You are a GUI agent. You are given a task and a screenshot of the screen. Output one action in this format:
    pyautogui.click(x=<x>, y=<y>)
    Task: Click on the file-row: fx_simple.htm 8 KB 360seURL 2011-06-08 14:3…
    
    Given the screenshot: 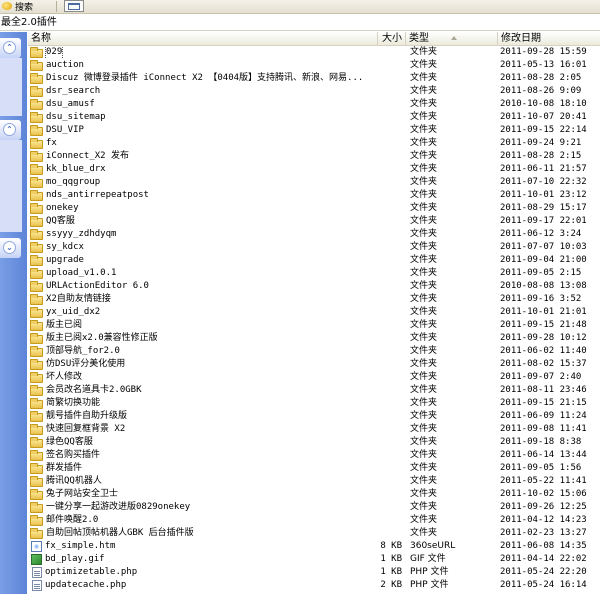 What is the action you would take?
    pyautogui.click(x=314, y=546)
    